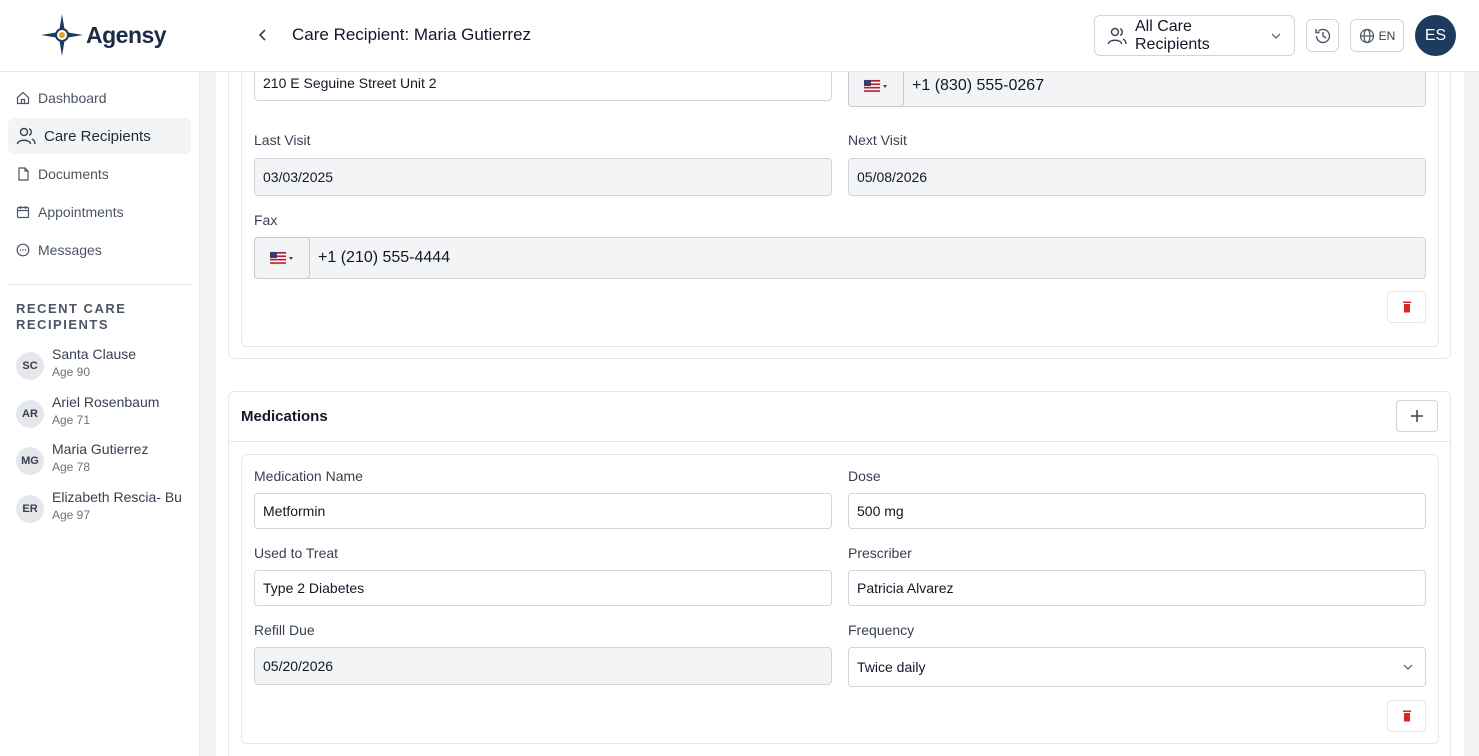  I want to click on recent-recipient-item: ER Elizabeth Rescia- Bu Age 97, so click(108, 509).